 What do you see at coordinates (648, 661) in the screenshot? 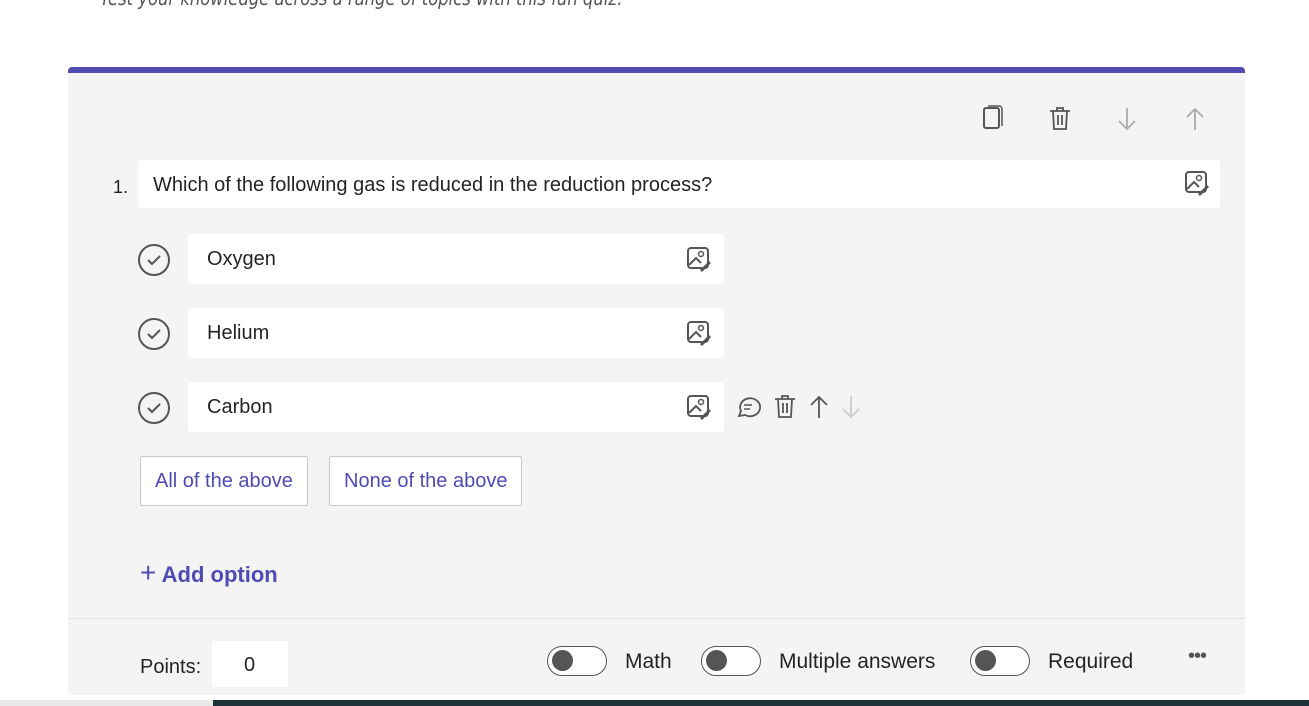
I see `math-label: Math` at bounding box center [648, 661].